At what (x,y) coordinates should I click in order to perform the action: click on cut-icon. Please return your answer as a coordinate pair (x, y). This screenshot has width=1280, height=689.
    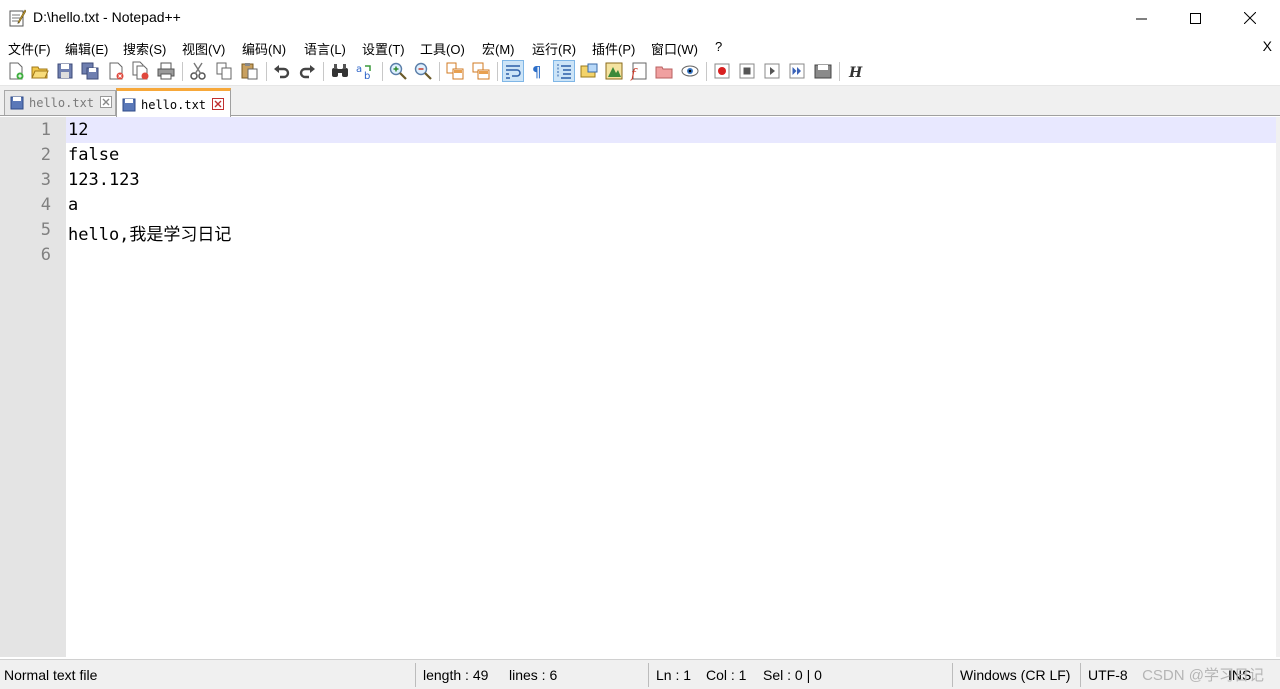
    Looking at the image, I should click on (198, 71).